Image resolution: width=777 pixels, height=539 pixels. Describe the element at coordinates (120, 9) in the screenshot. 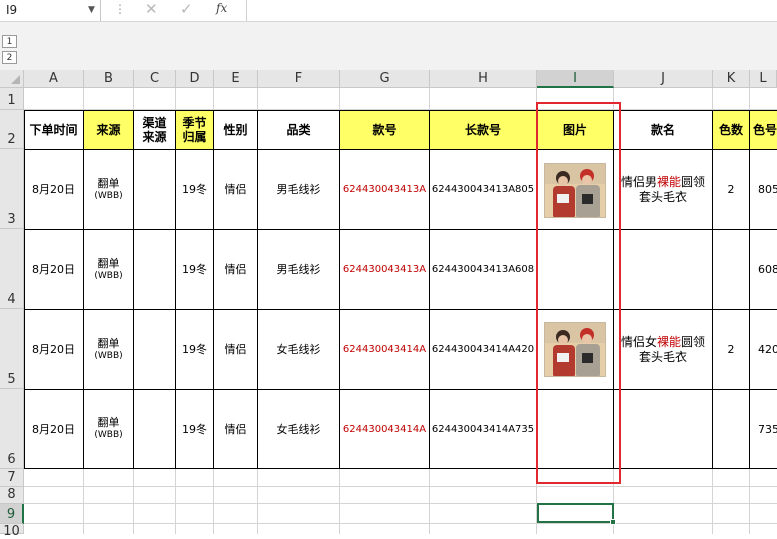

I see `more-icon: ⋮` at that location.